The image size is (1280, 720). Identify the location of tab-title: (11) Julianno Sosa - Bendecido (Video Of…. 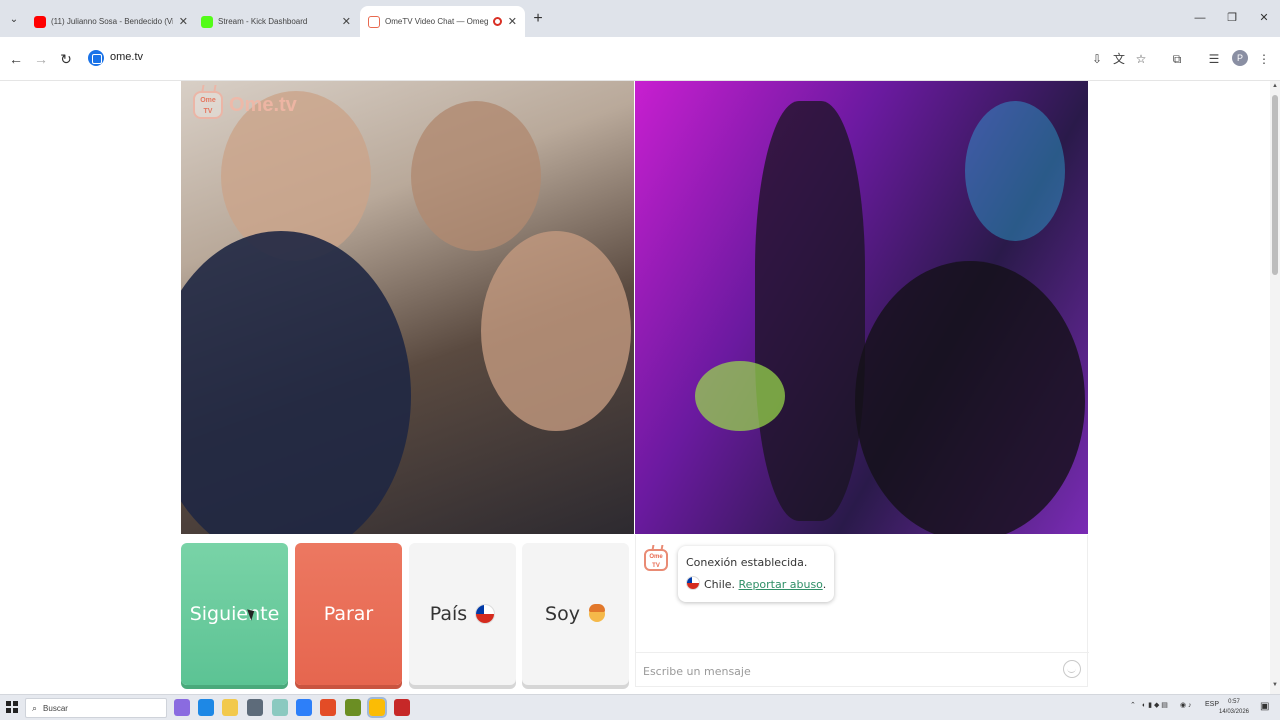
(112, 21).